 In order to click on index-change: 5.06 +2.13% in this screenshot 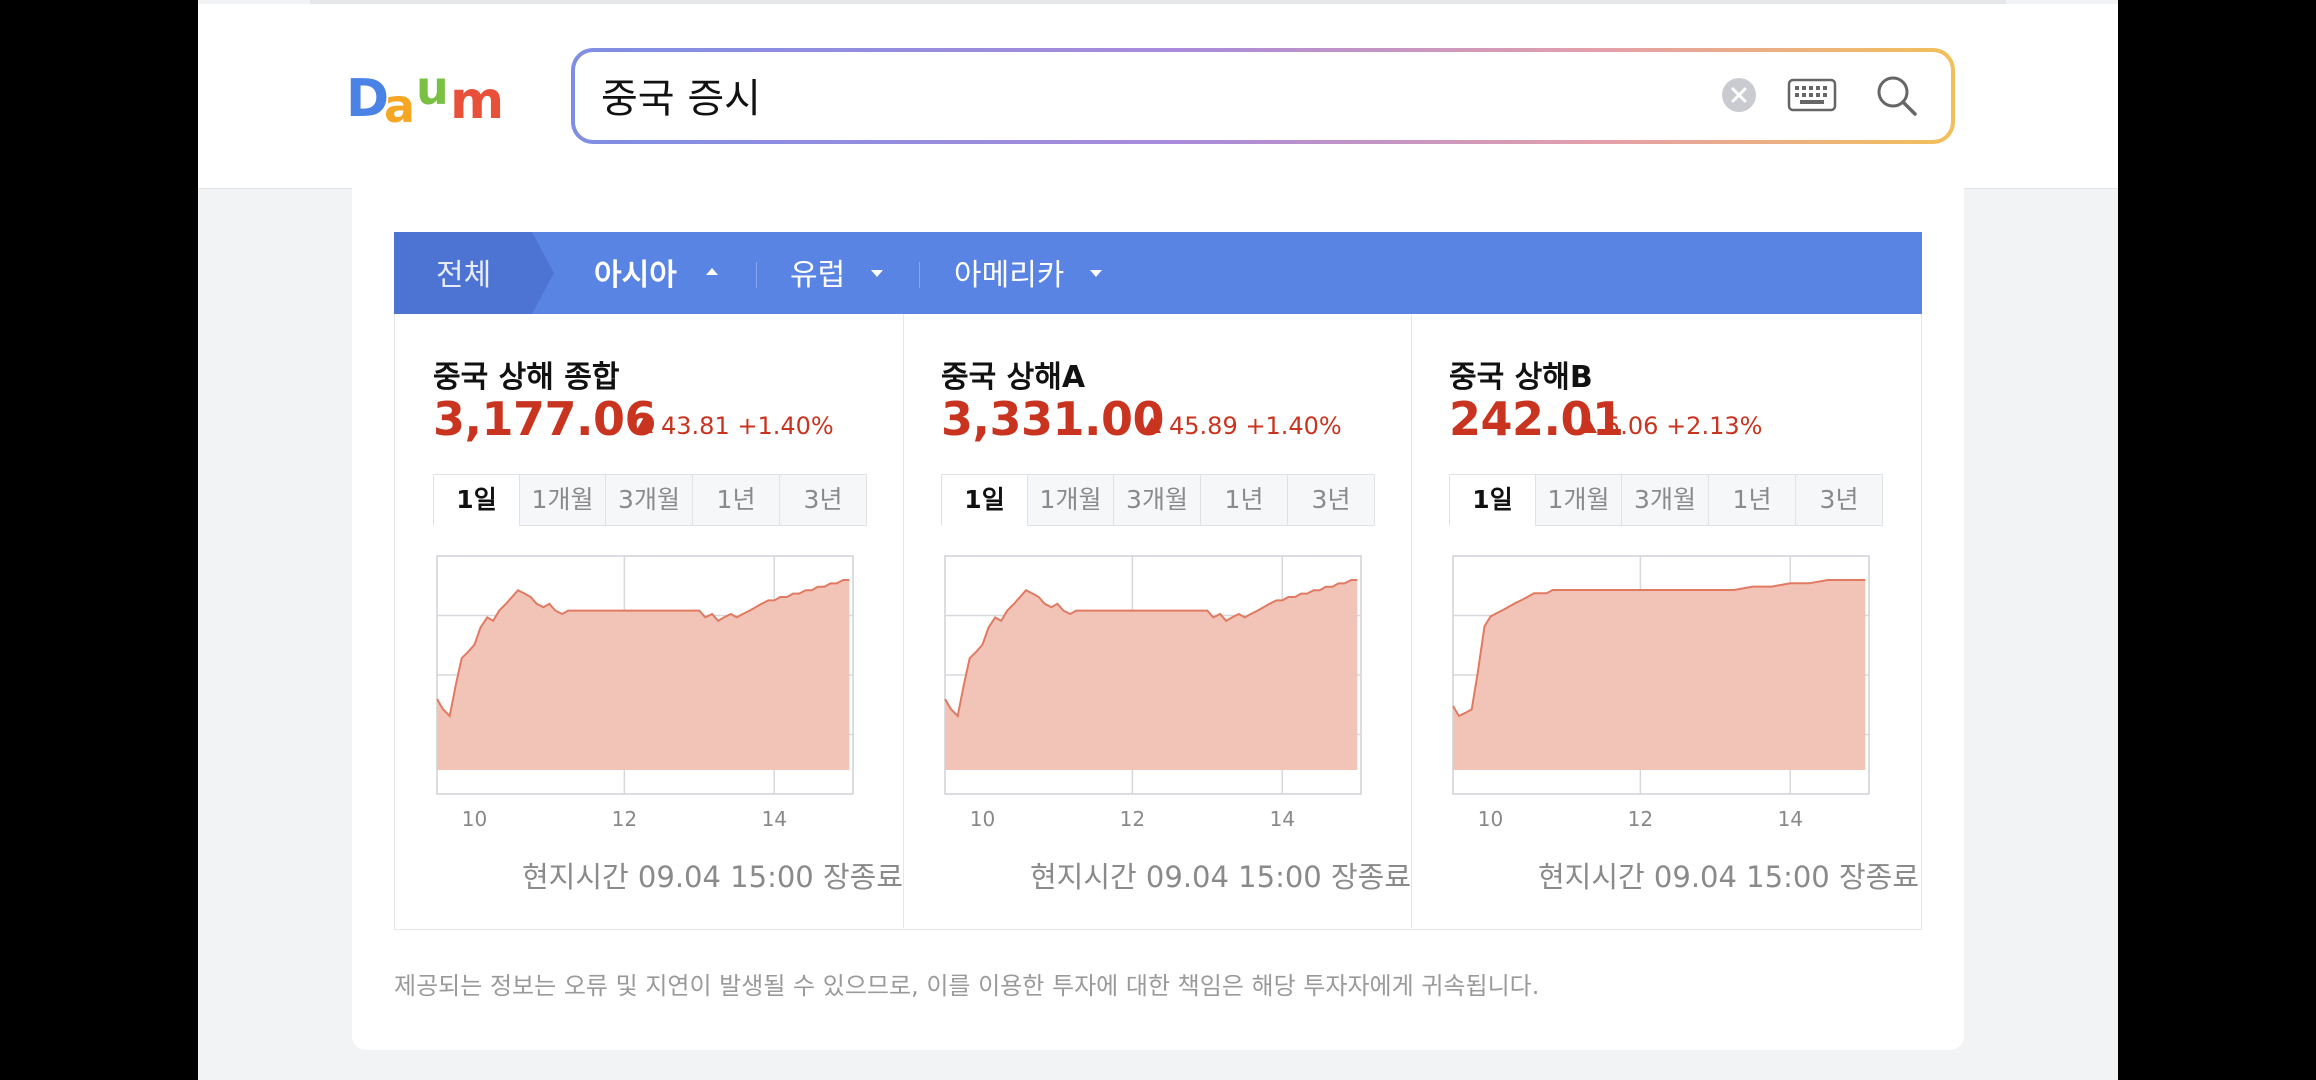, I will do `click(1670, 426)`.